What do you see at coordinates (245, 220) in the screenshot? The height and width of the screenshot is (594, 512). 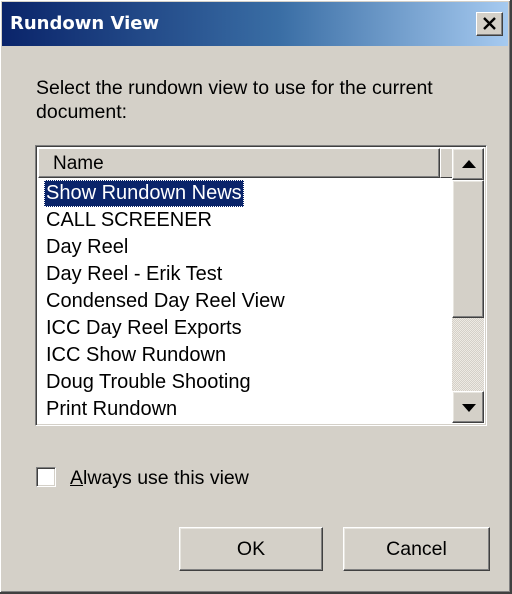 I see `list-item: CALL SCREENER` at bounding box center [245, 220].